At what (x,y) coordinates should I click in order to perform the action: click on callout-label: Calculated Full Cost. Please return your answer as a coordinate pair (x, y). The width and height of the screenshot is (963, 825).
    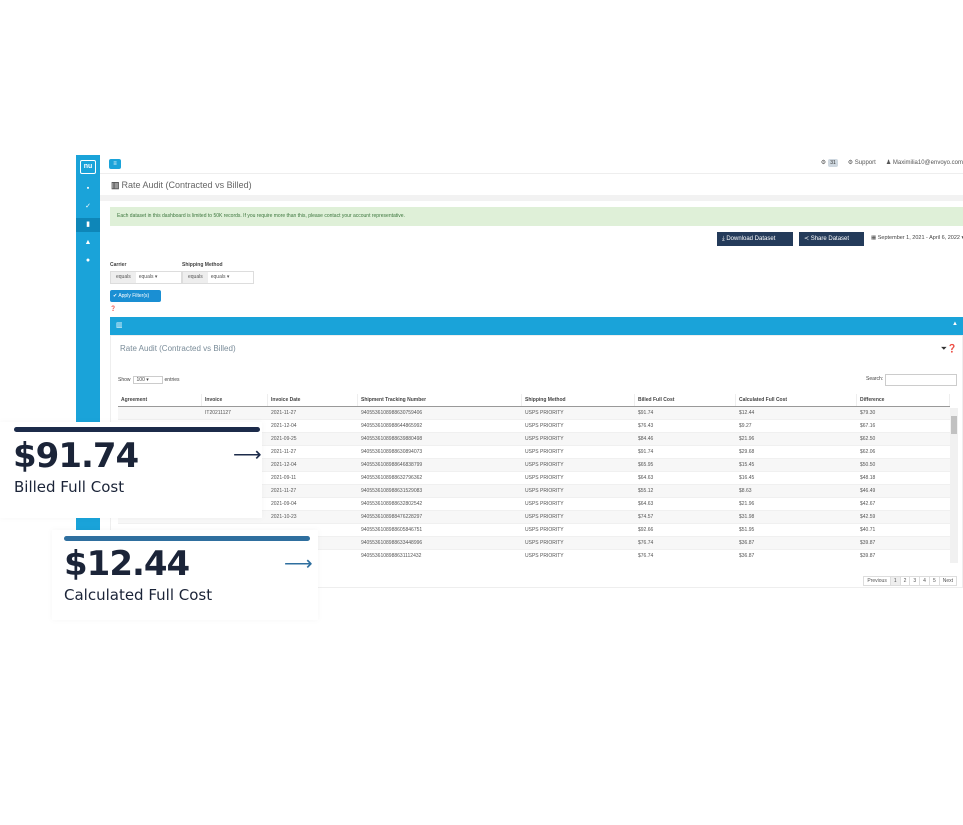
    Looking at the image, I should click on (138, 595).